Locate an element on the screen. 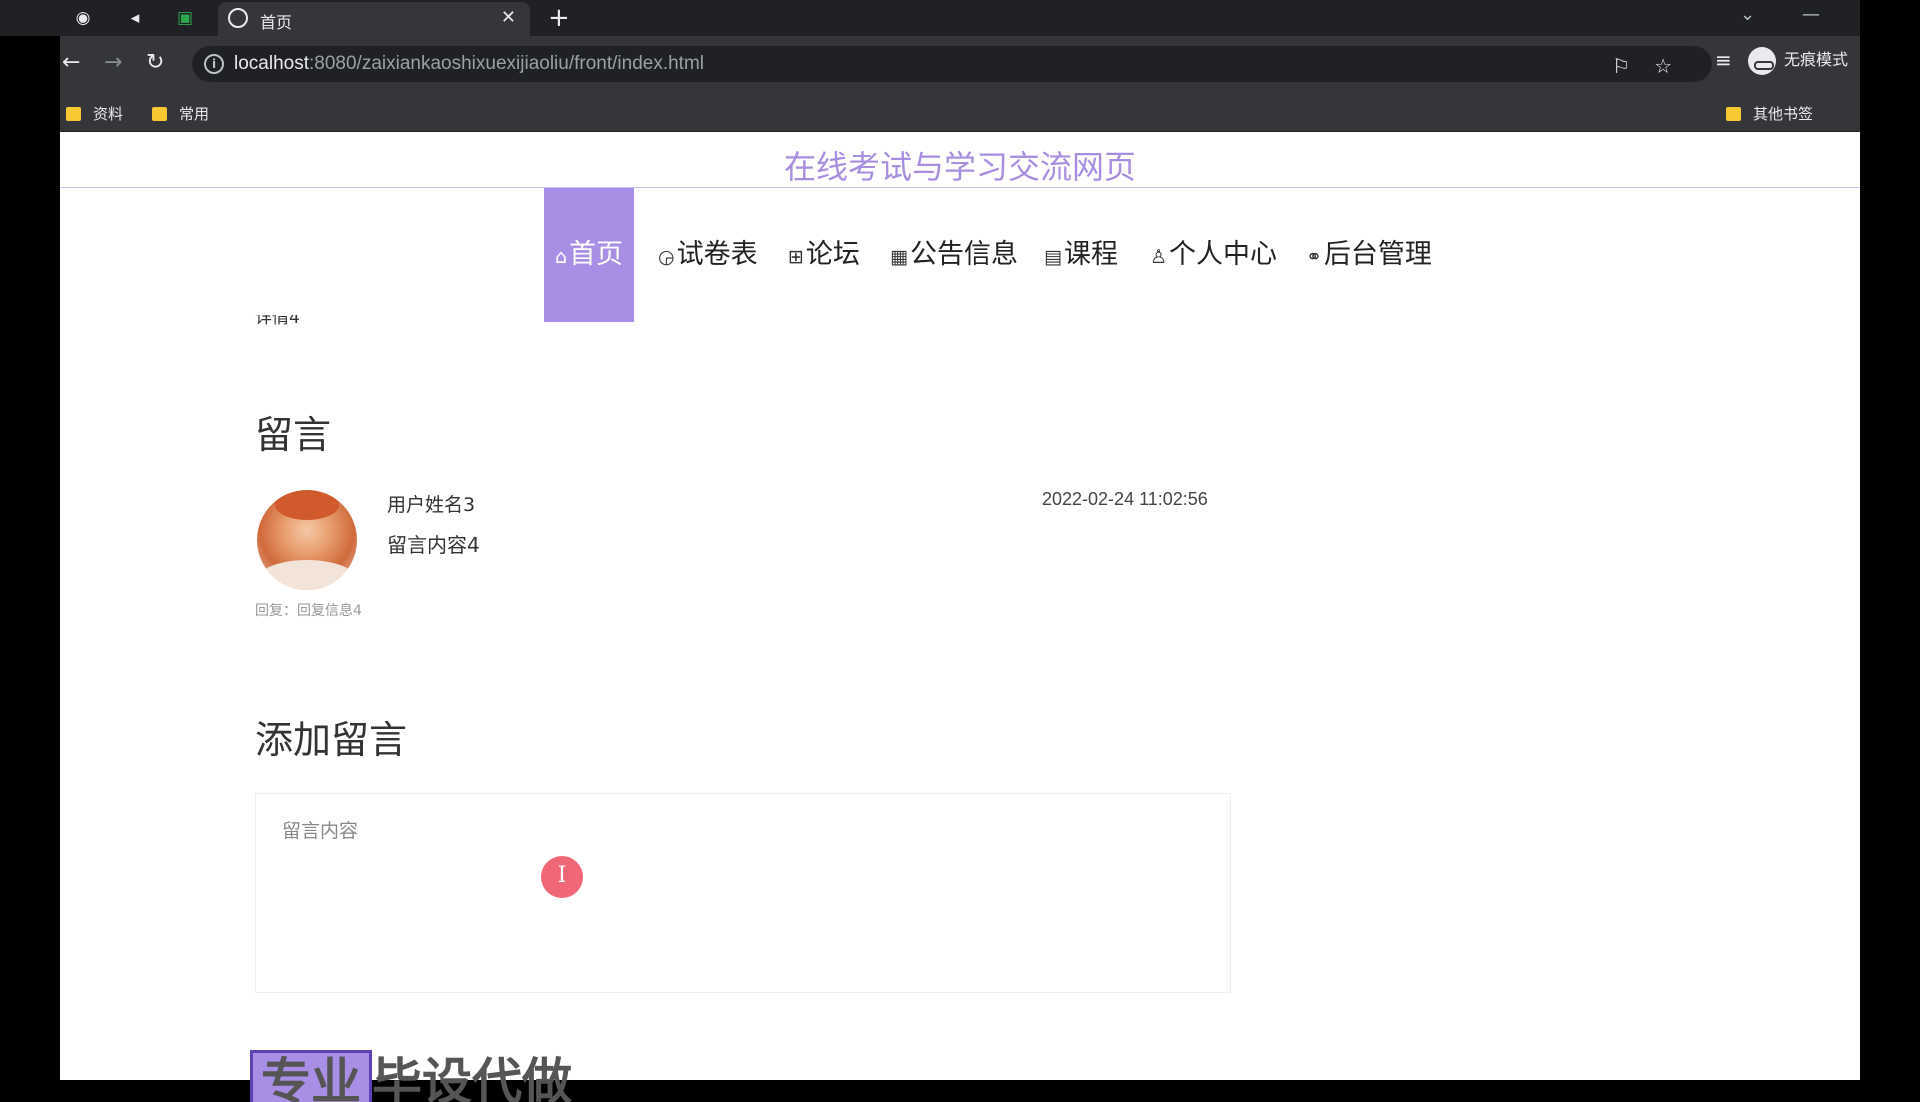 The image size is (1920, 1102). nav-admin: ⚭后台管理 is located at coordinates (1369, 255).